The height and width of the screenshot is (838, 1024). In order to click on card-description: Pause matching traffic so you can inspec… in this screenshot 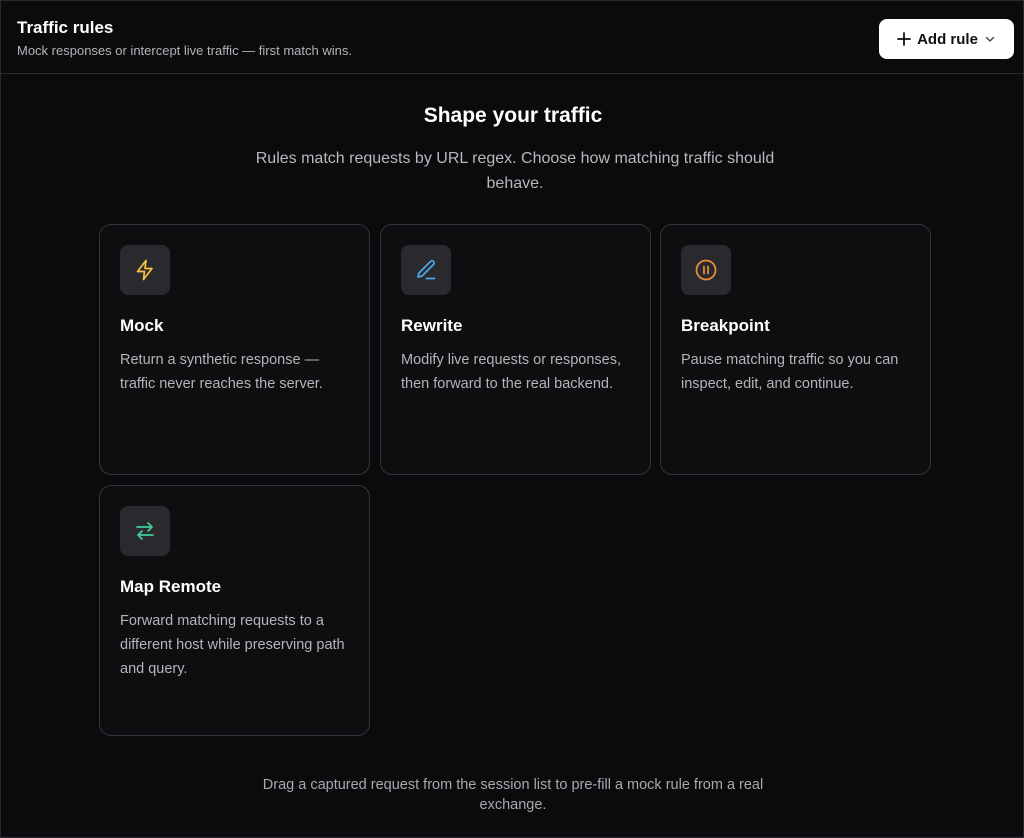, I will do `click(790, 372)`.